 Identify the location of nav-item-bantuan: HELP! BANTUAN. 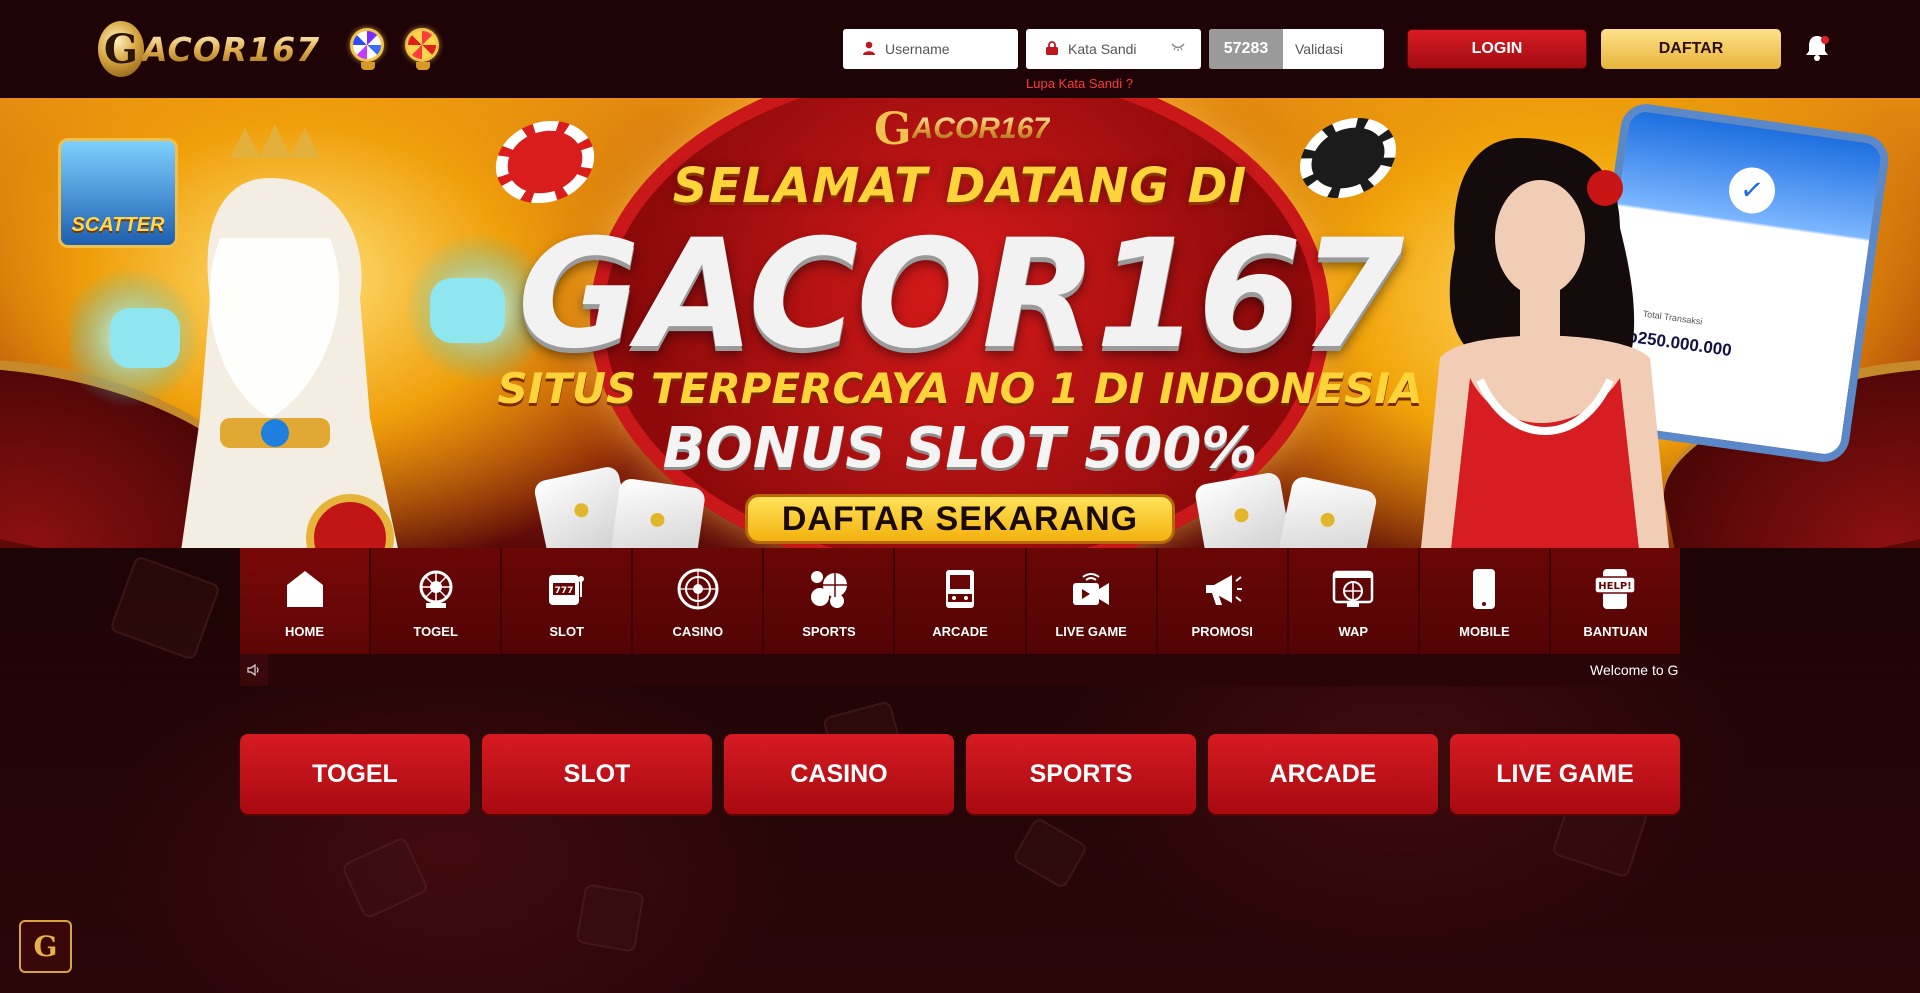
(1615, 601).